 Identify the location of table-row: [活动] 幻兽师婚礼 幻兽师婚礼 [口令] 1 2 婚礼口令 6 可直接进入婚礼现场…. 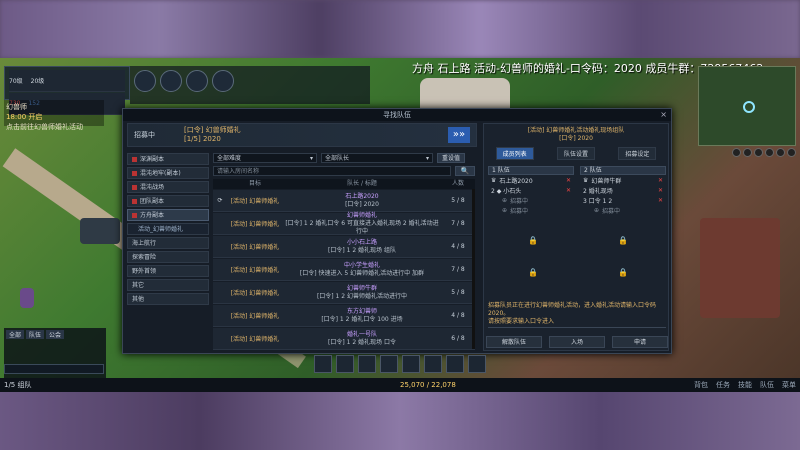
(344, 223).